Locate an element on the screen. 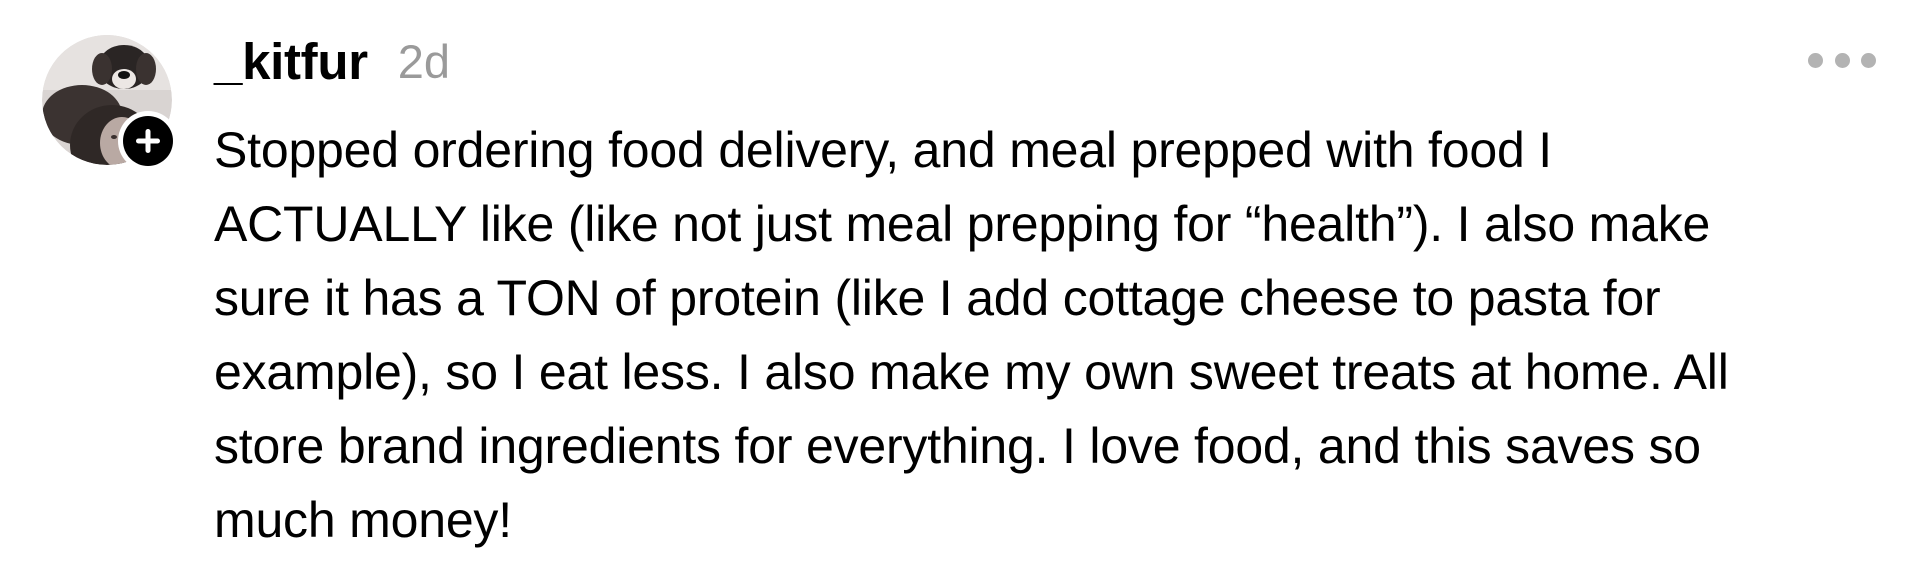 The height and width of the screenshot is (582, 1924). follow-badge is located at coordinates (148, 141).